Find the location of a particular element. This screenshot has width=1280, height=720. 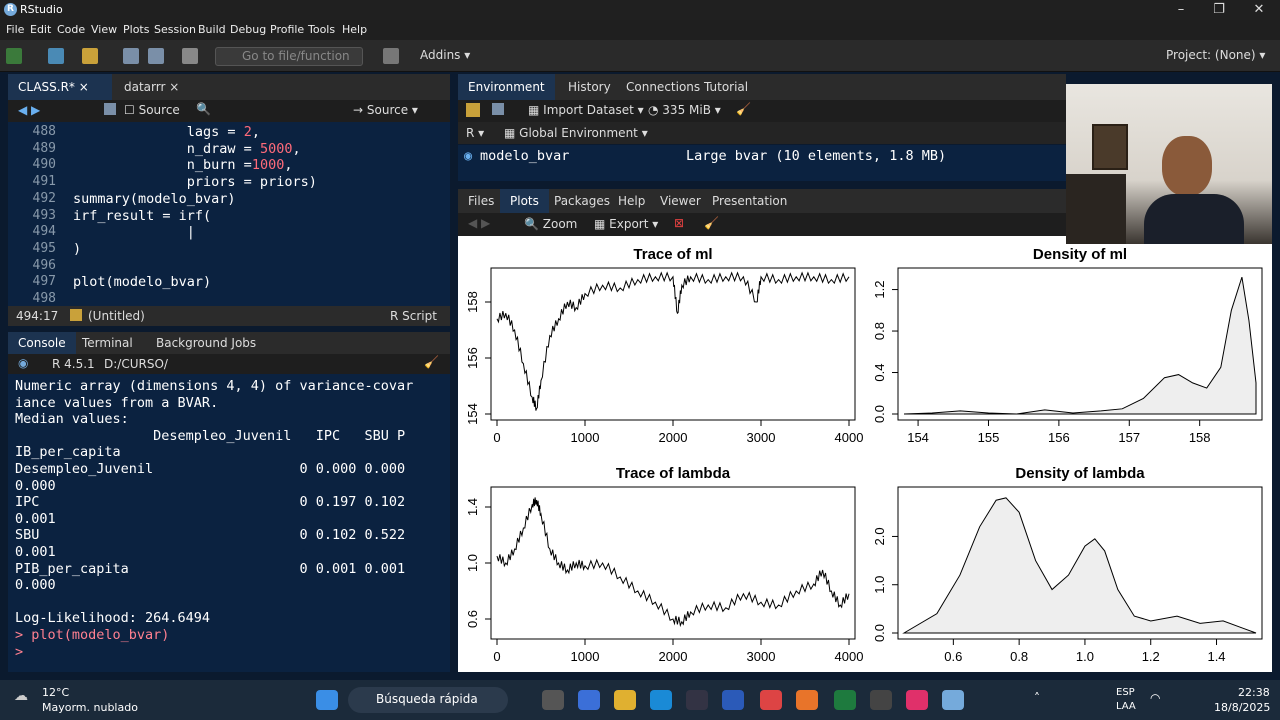

menu-item: Build is located at coordinates (212, 29).